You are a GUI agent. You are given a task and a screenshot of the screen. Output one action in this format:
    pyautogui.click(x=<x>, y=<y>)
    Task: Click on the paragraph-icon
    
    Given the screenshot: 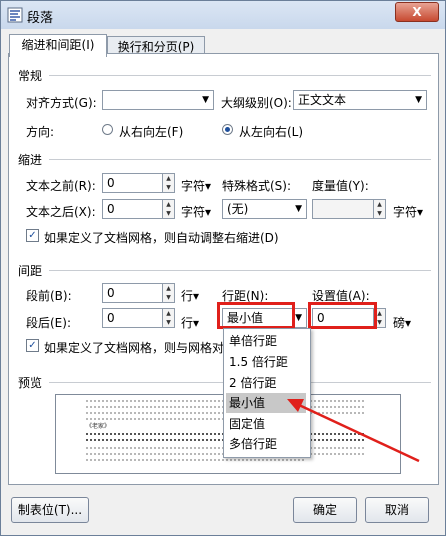 What is the action you would take?
    pyautogui.click(x=15, y=15)
    